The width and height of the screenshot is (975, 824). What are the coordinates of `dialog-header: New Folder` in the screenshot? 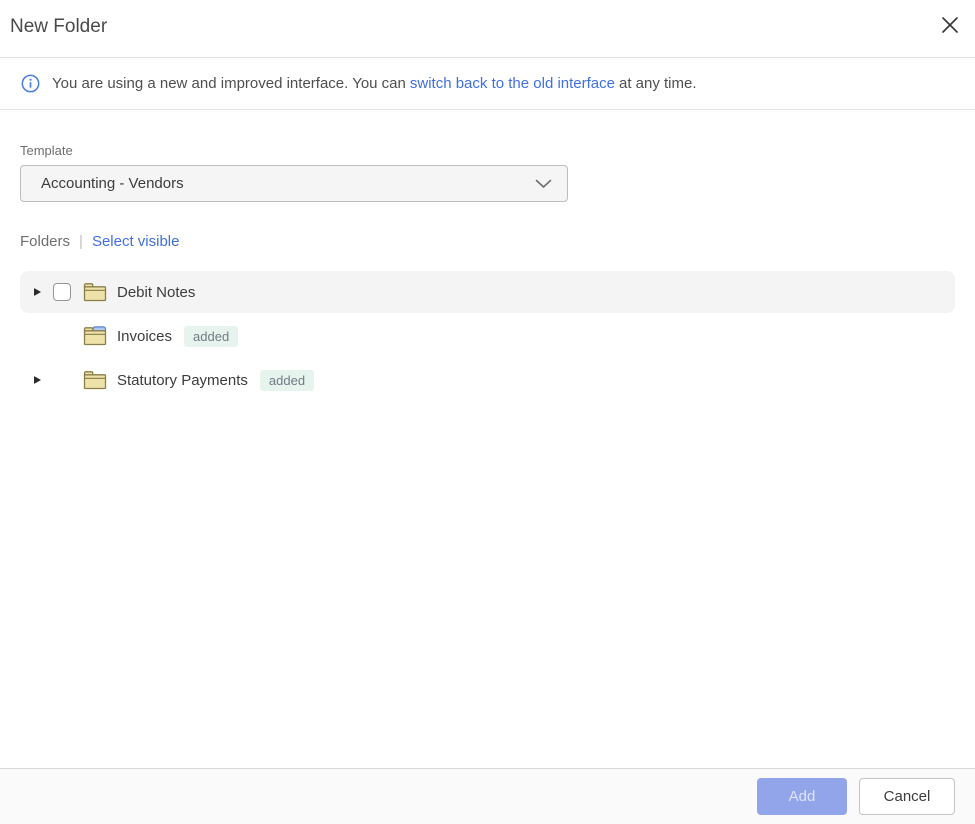 It's located at (487, 29).